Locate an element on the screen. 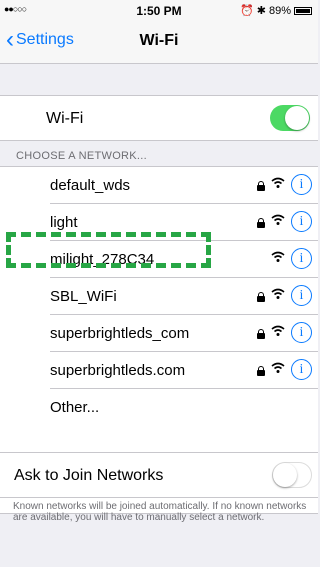 The height and width of the screenshot is (567, 320). wifi-label: Wi-Fi is located at coordinates (65, 118).